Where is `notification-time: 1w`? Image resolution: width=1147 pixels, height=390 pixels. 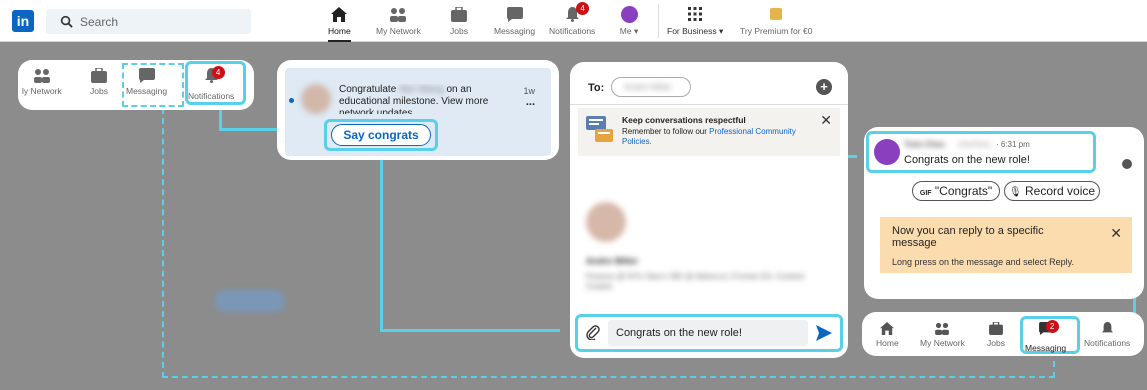
notification-time: 1w is located at coordinates (529, 91).